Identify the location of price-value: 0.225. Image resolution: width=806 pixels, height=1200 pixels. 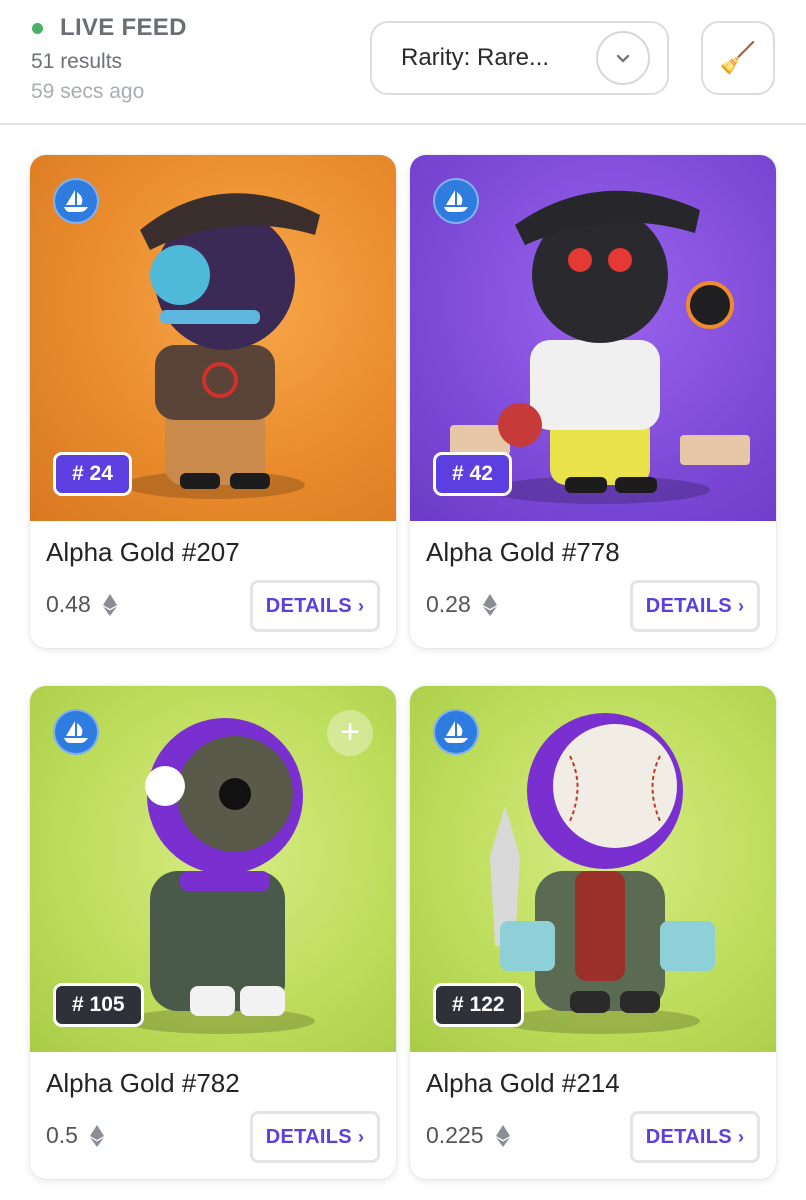
(455, 1135).